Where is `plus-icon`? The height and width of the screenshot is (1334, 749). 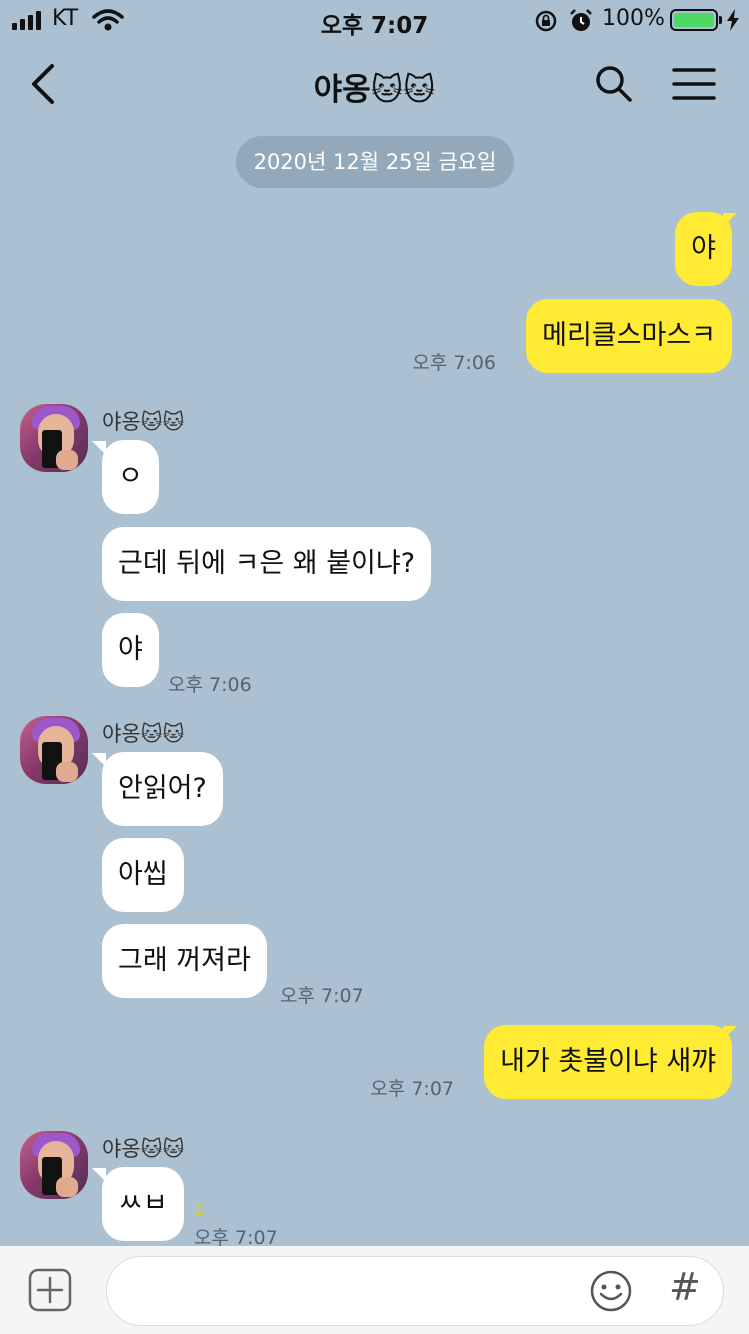 plus-icon is located at coordinates (50, 1290).